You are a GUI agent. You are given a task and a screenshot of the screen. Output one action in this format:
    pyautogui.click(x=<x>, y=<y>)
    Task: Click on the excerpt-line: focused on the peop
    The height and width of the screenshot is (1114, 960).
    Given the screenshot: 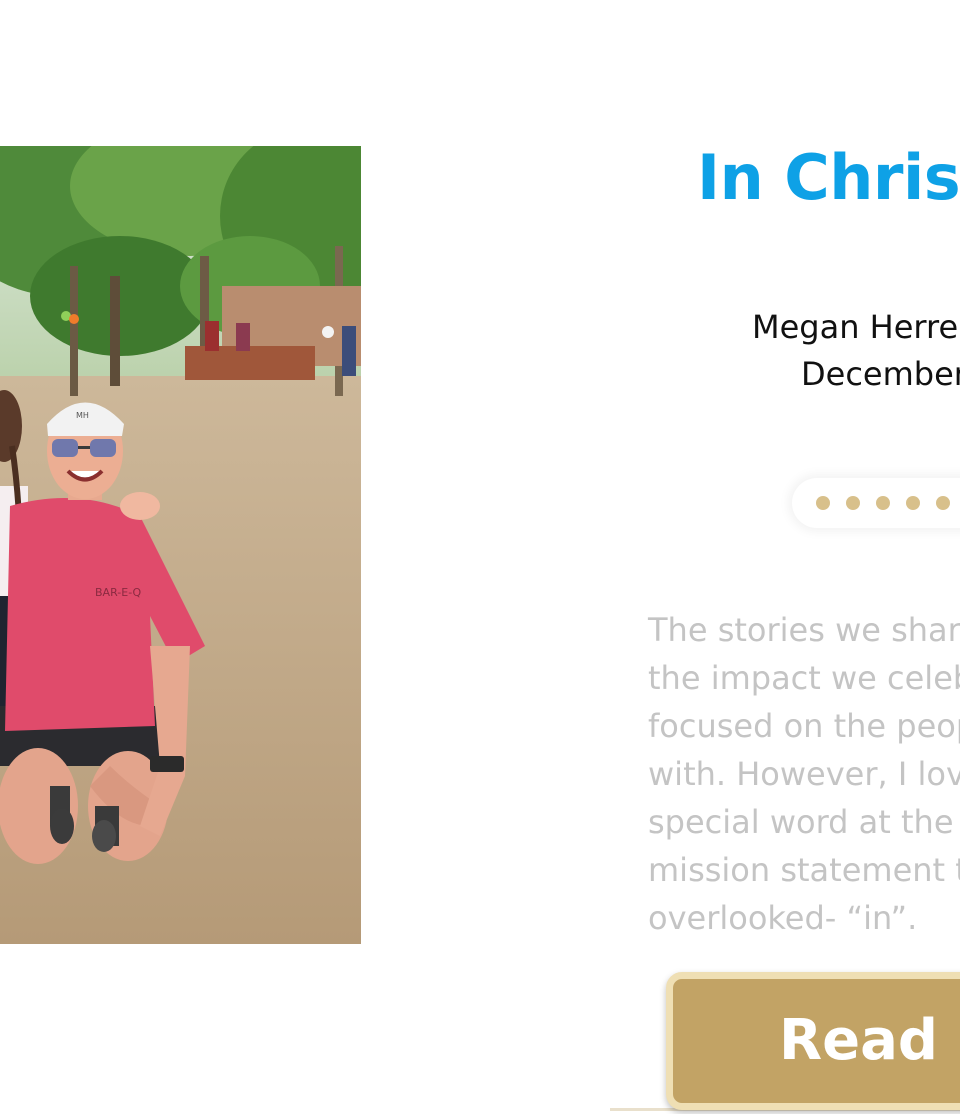 What is the action you would take?
    pyautogui.click(x=804, y=726)
    